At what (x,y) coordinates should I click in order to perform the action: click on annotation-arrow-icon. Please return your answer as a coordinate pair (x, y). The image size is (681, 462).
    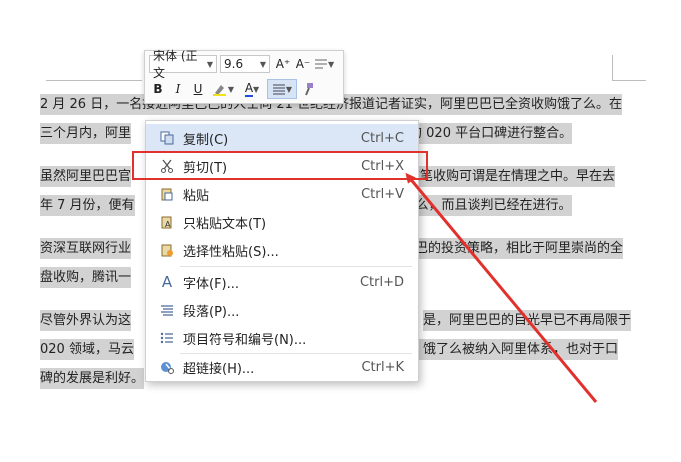
    Looking at the image, I should click on (501, 287).